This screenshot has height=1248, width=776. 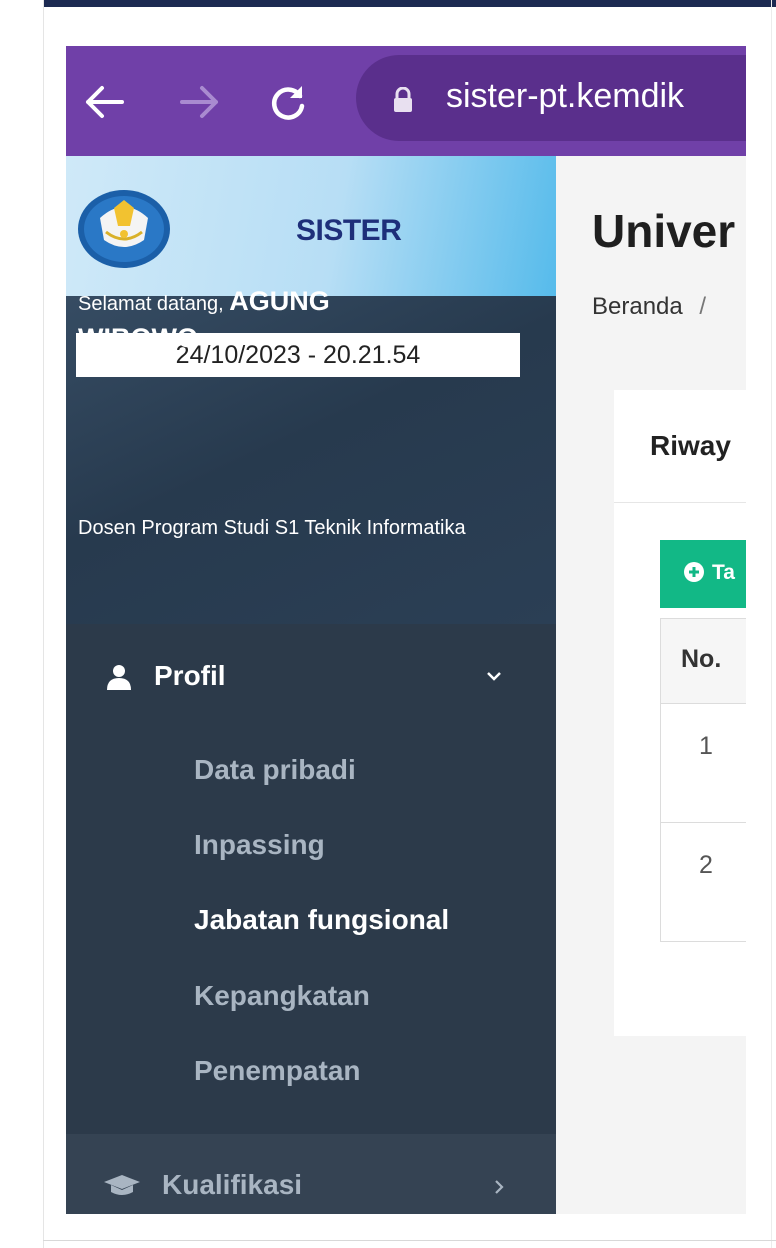 What do you see at coordinates (122, 1185) in the screenshot?
I see `graduation-cap-icon` at bounding box center [122, 1185].